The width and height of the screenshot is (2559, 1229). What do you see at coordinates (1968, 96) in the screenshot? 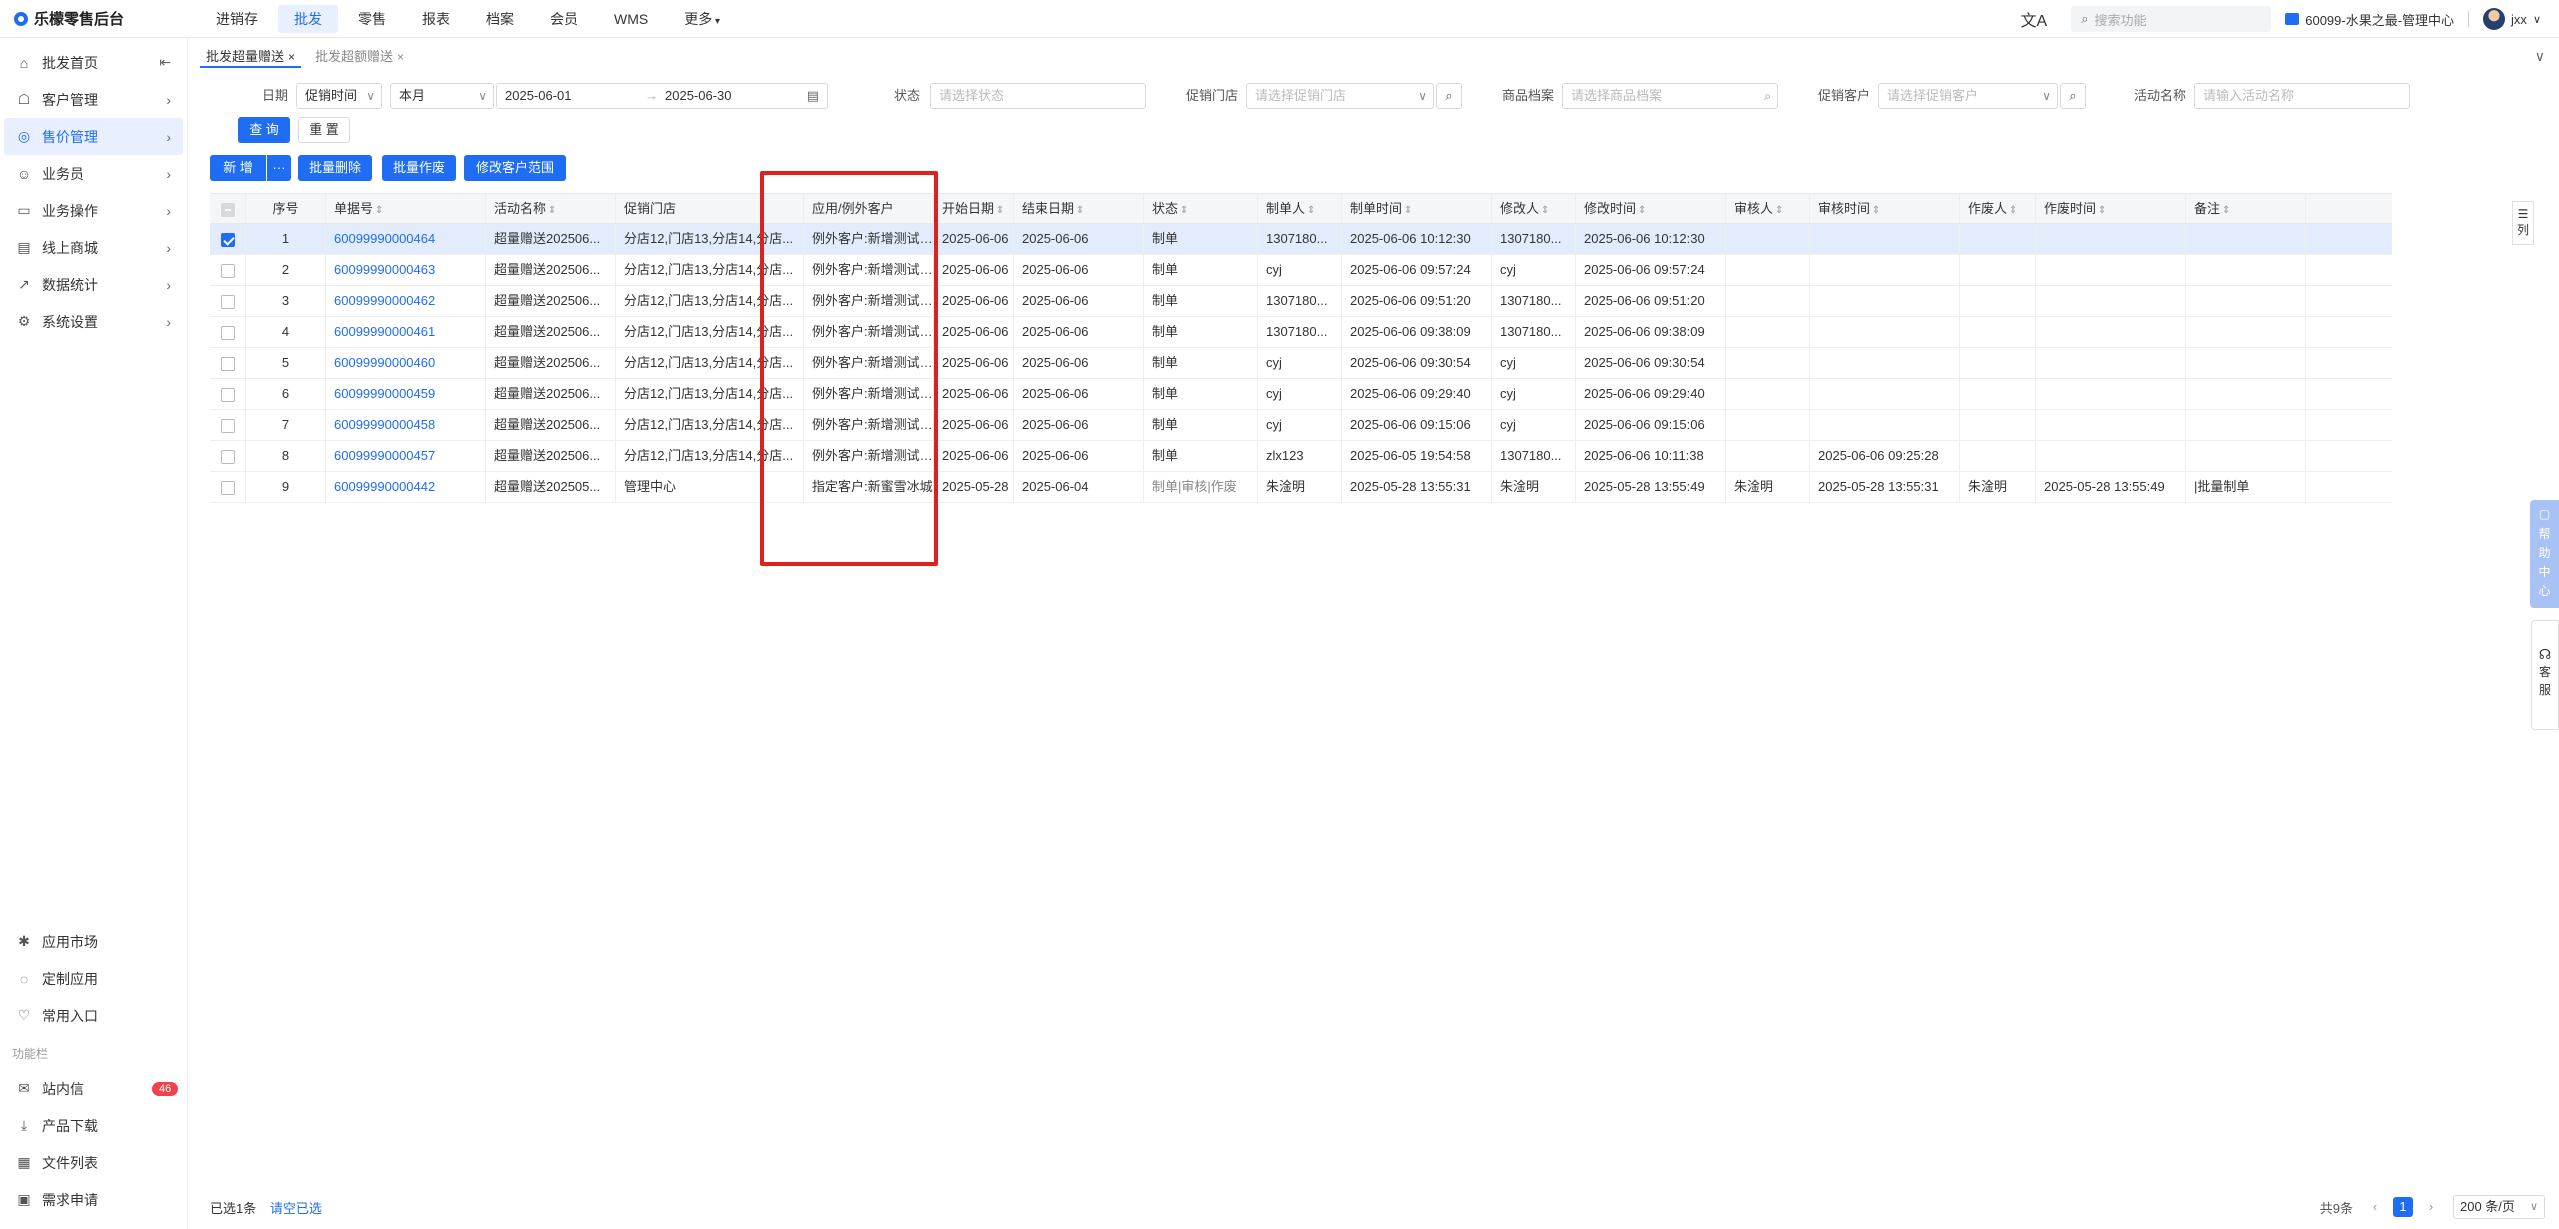
I see `promo-customer-select: 请选择促销客户 ∨` at bounding box center [1968, 96].